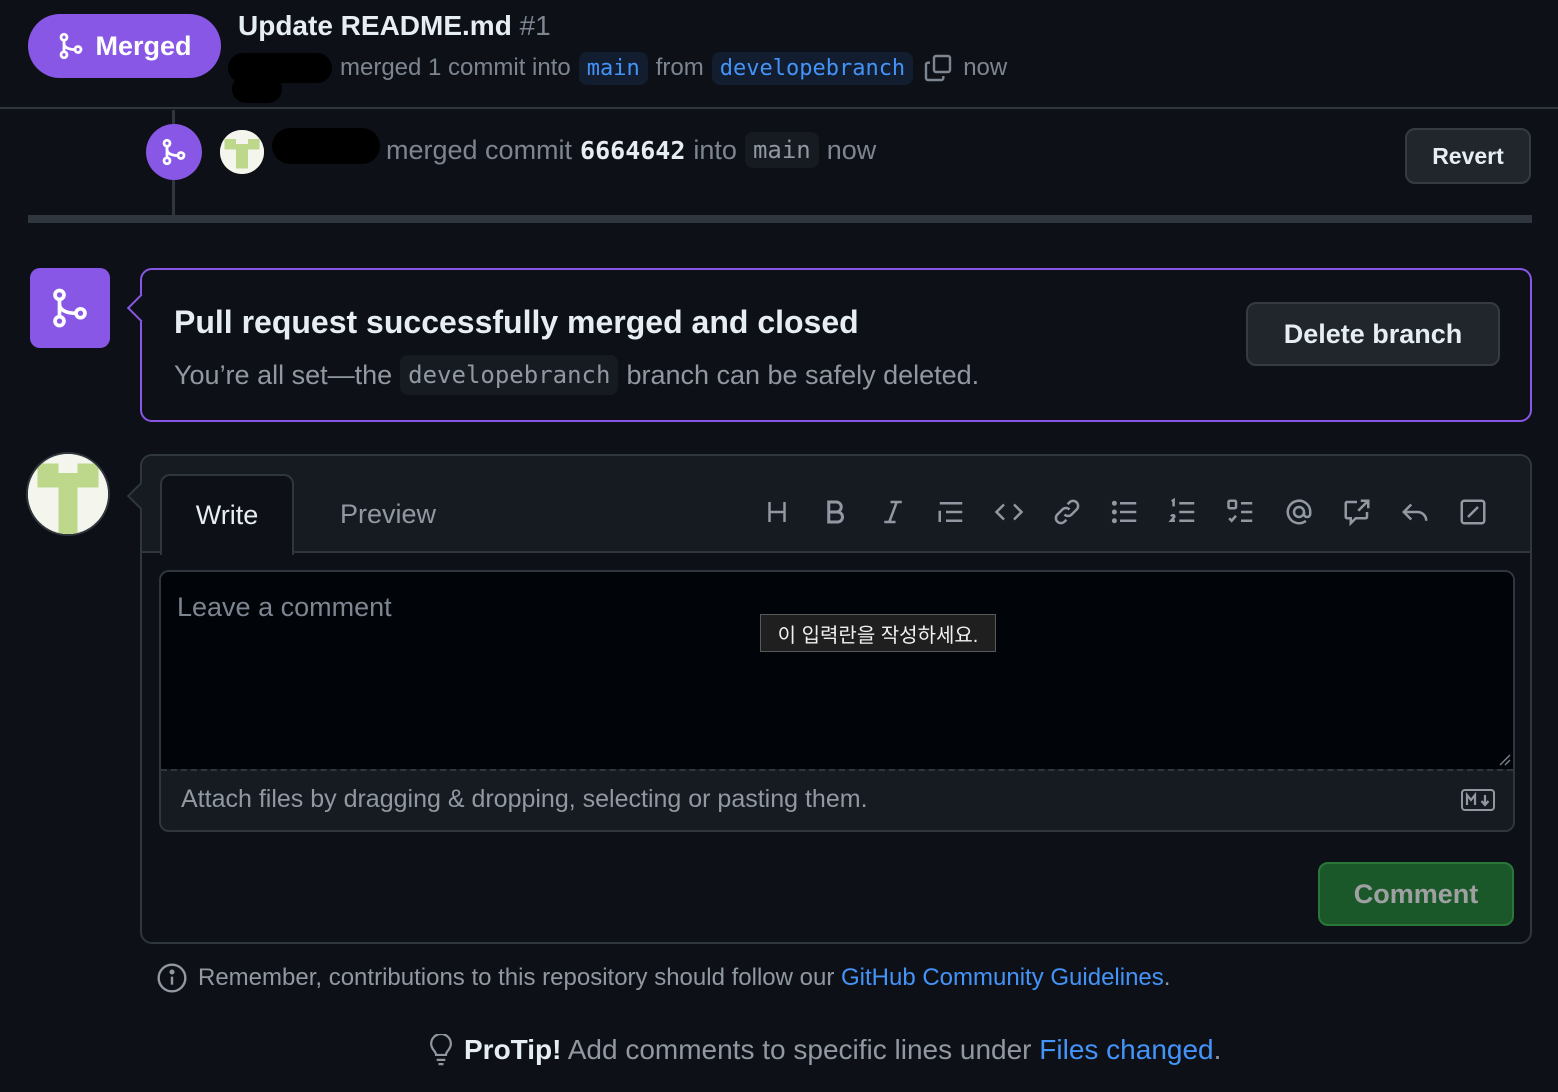 This screenshot has height=1092, width=1558. What do you see at coordinates (1504, 759) in the screenshot?
I see `resize-handle-icon` at bounding box center [1504, 759].